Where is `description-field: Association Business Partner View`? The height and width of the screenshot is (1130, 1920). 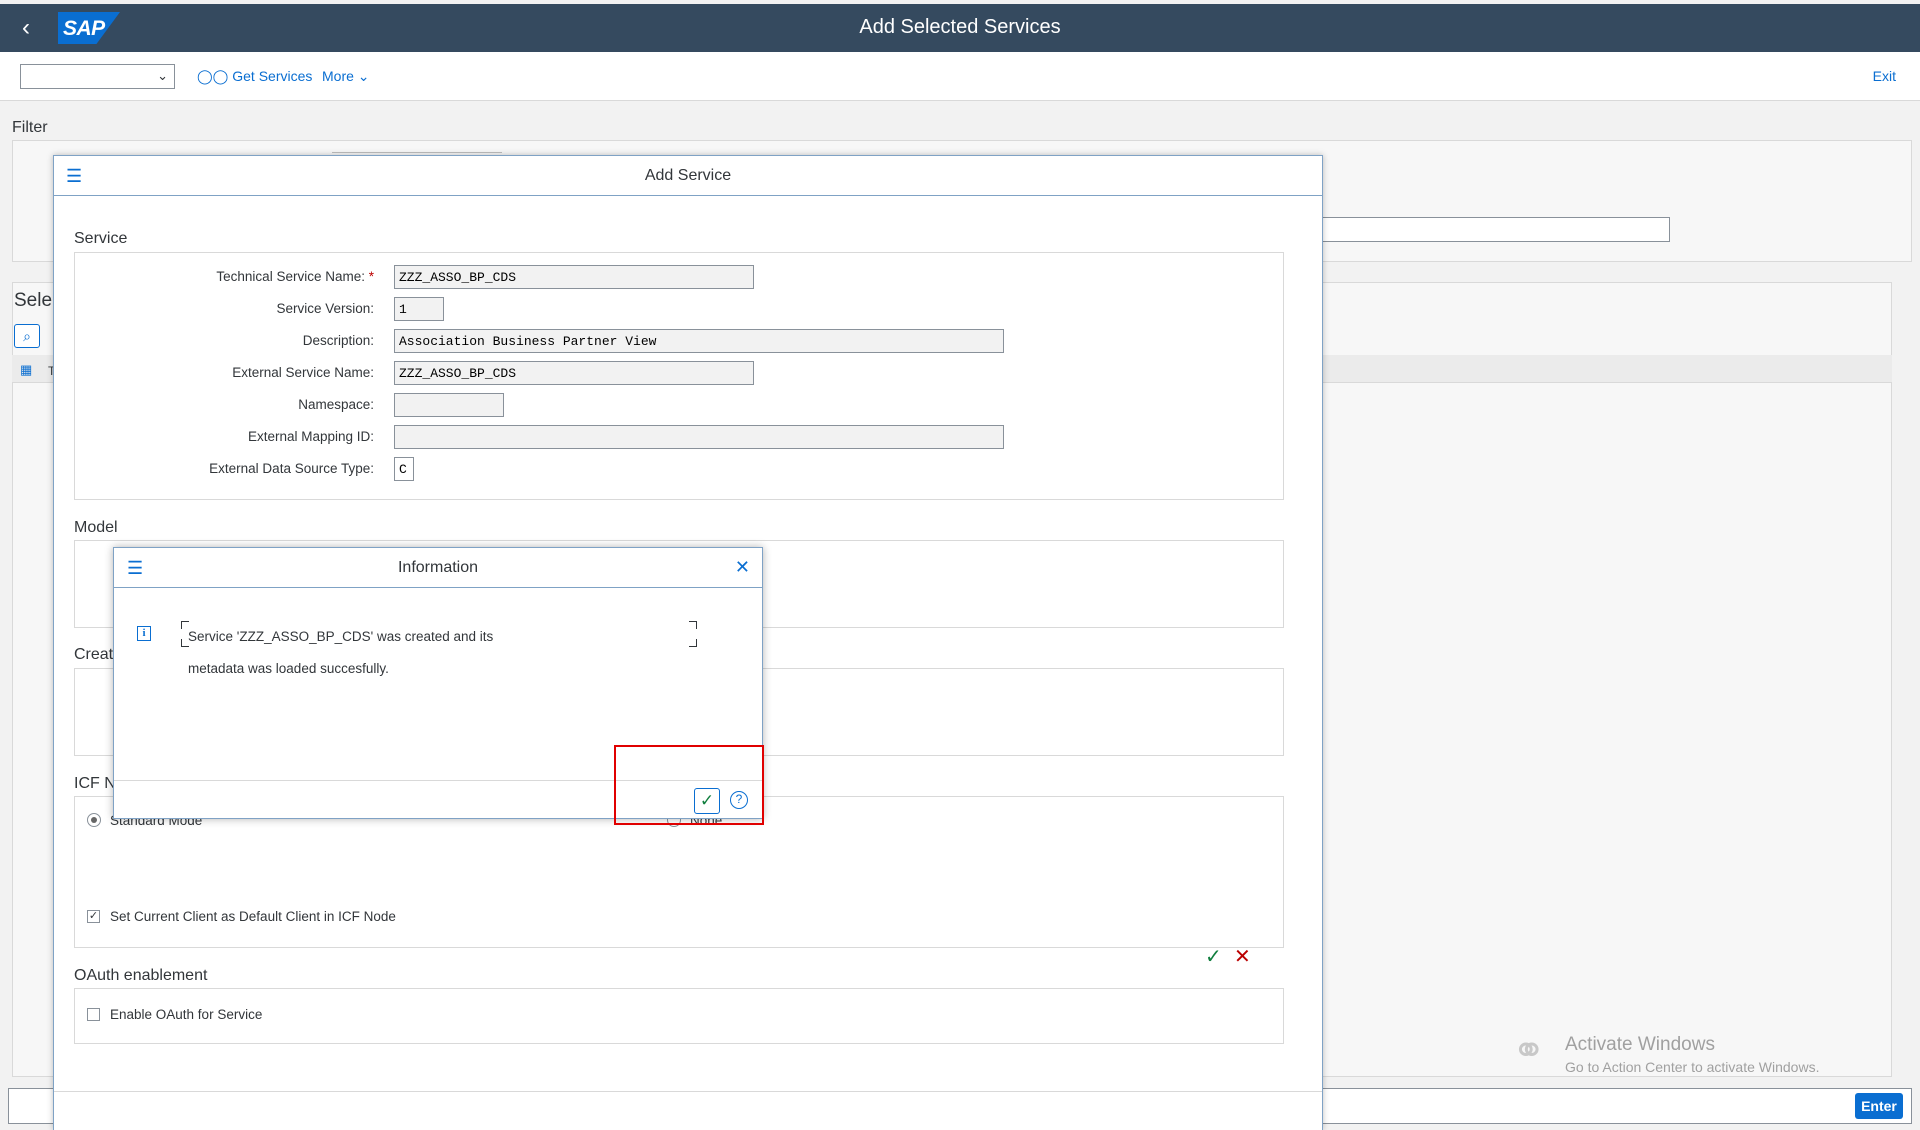 description-field: Association Business Partner View is located at coordinates (699, 341).